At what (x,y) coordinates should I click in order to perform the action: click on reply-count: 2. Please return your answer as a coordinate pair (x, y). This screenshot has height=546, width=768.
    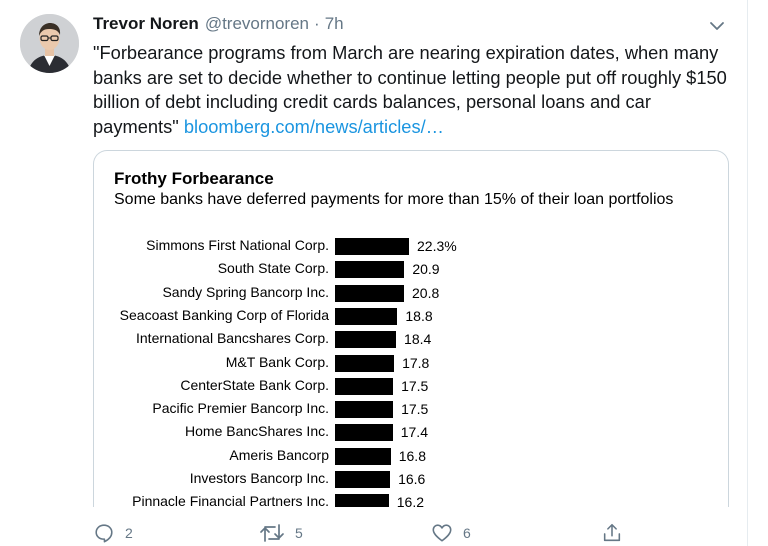
    Looking at the image, I should click on (129, 533).